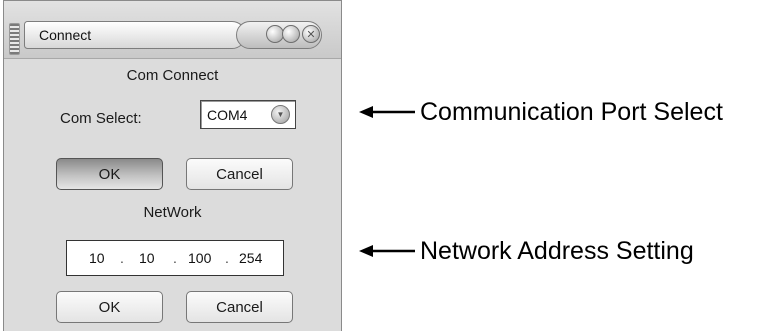 Image resolution: width=766 pixels, height=331 pixels. What do you see at coordinates (65, 35) in the screenshot?
I see `window-title: Connect` at bounding box center [65, 35].